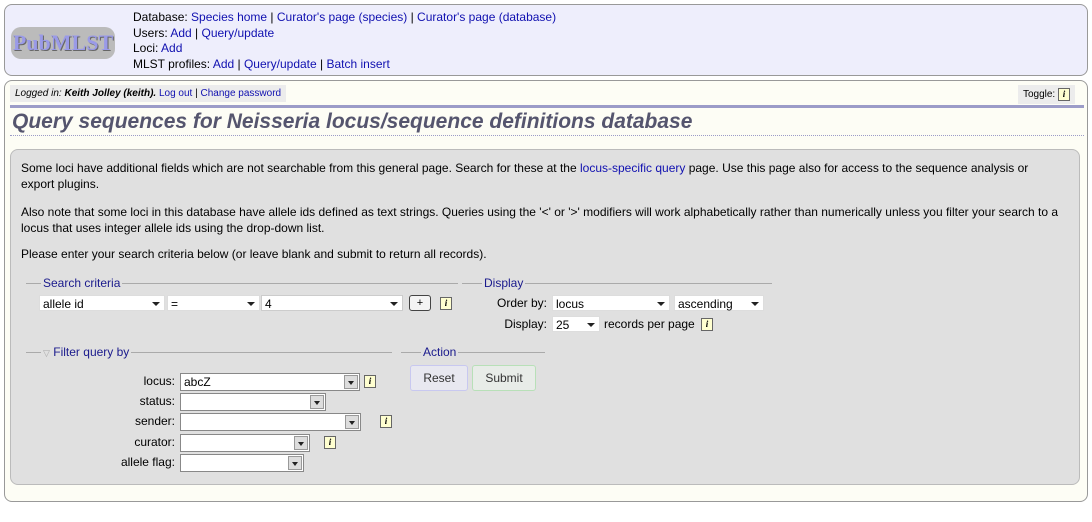  What do you see at coordinates (242, 283) in the screenshot?
I see `search-criteria-fieldset: Search criteria` at bounding box center [242, 283].